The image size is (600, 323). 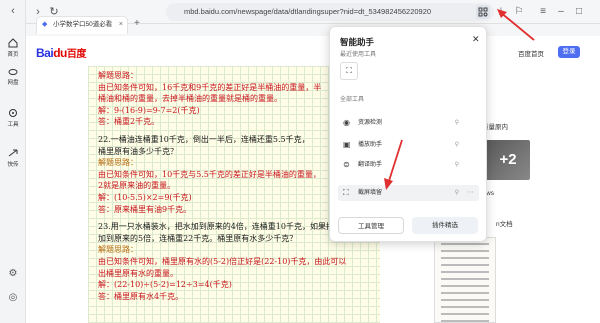 What do you see at coordinates (445, 225) in the screenshot?
I see `plugin-picks-button: 插件精选` at bounding box center [445, 225].